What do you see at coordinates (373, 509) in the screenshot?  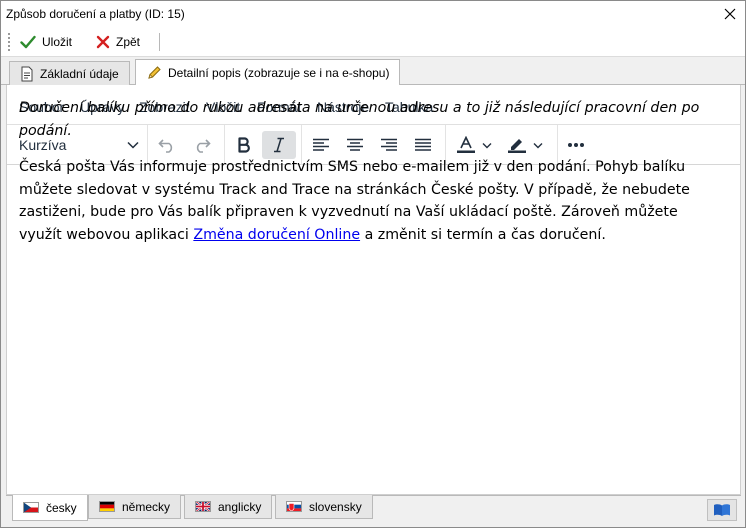 I see `language-tab-strip: česky německy anglicky slovensky` at bounding box center [373, 509].